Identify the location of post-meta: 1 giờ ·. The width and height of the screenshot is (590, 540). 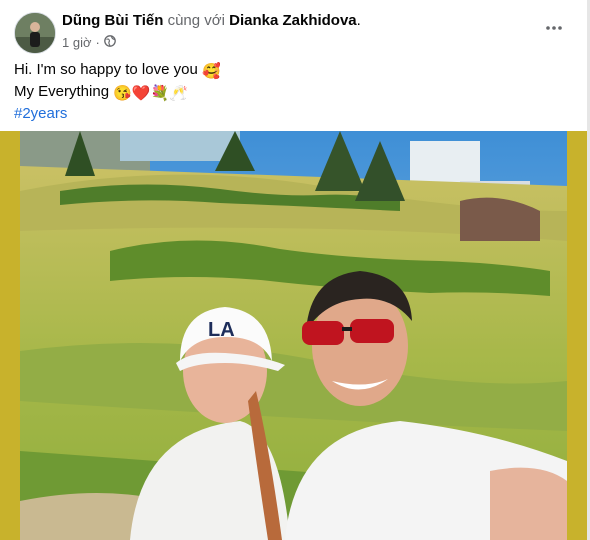
(89, 42).